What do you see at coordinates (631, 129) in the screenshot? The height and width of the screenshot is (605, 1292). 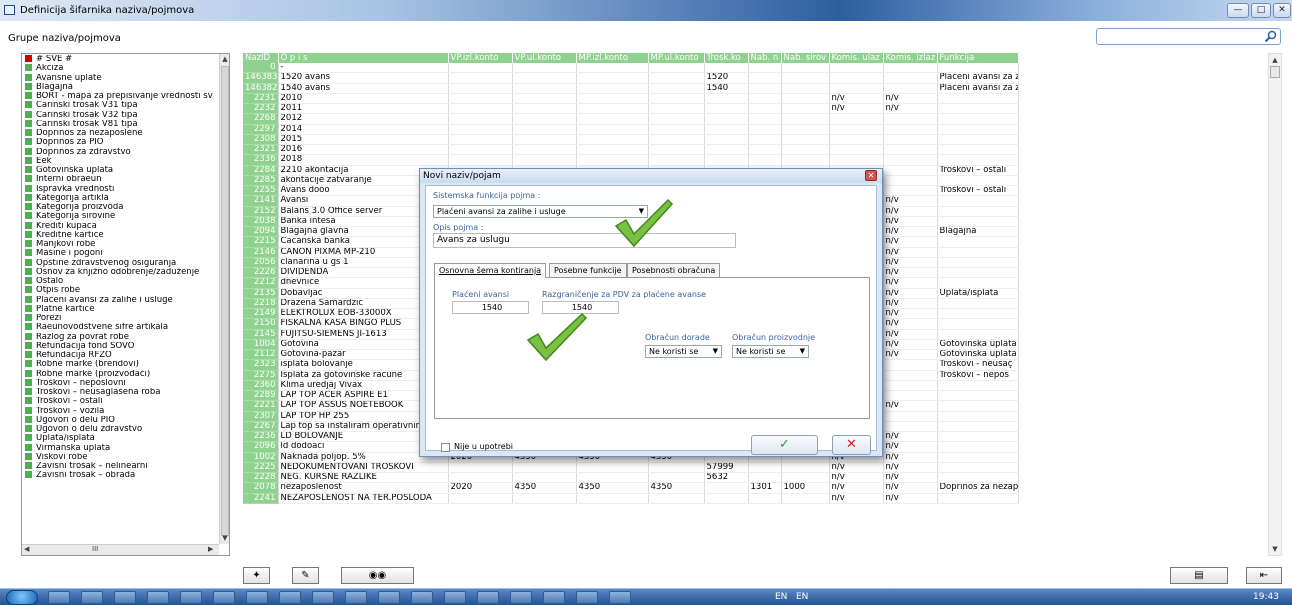 I see `table-row: 2297 2014` at bounding box center [631, 129].